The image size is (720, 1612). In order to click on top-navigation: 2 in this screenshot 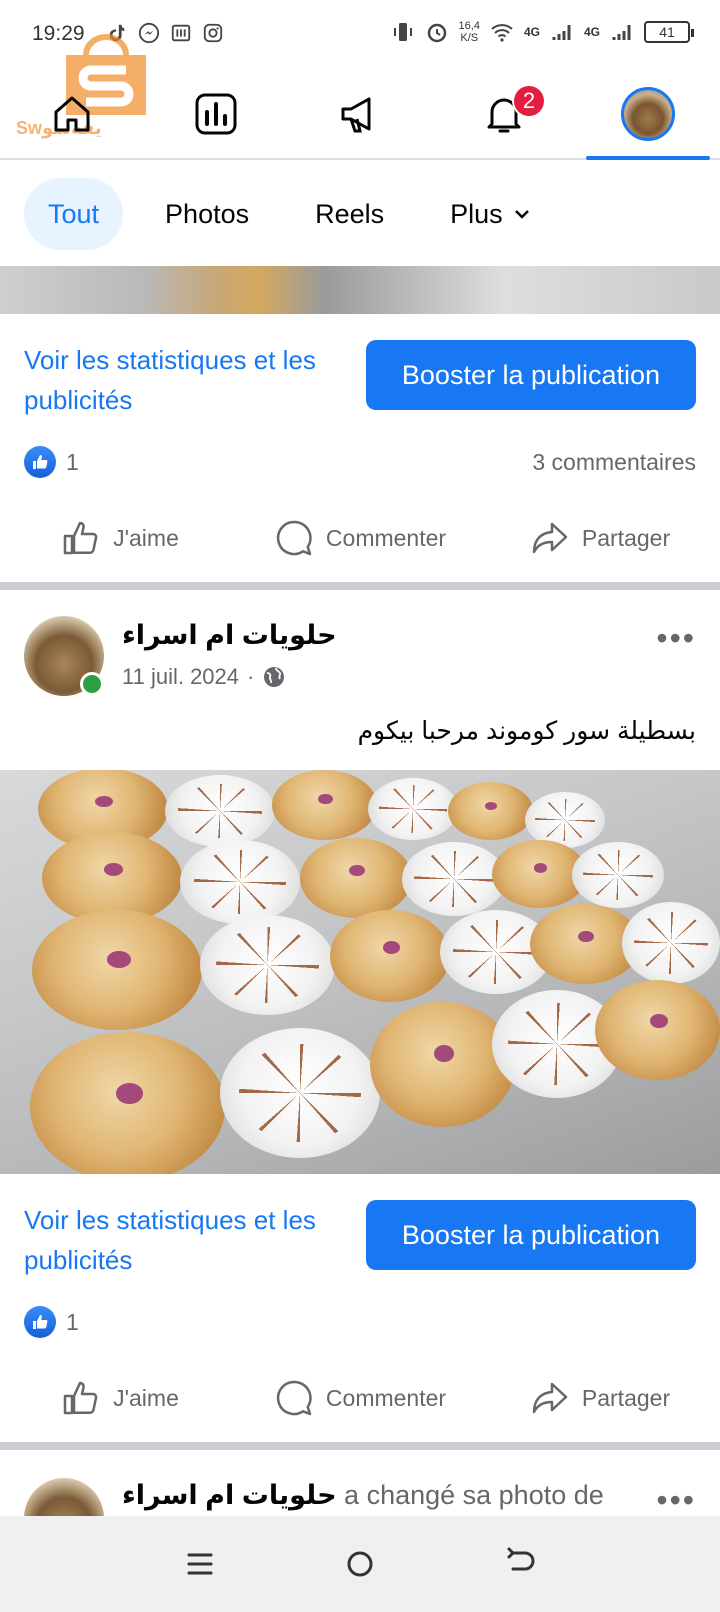, I will do `click(360, 115)`.